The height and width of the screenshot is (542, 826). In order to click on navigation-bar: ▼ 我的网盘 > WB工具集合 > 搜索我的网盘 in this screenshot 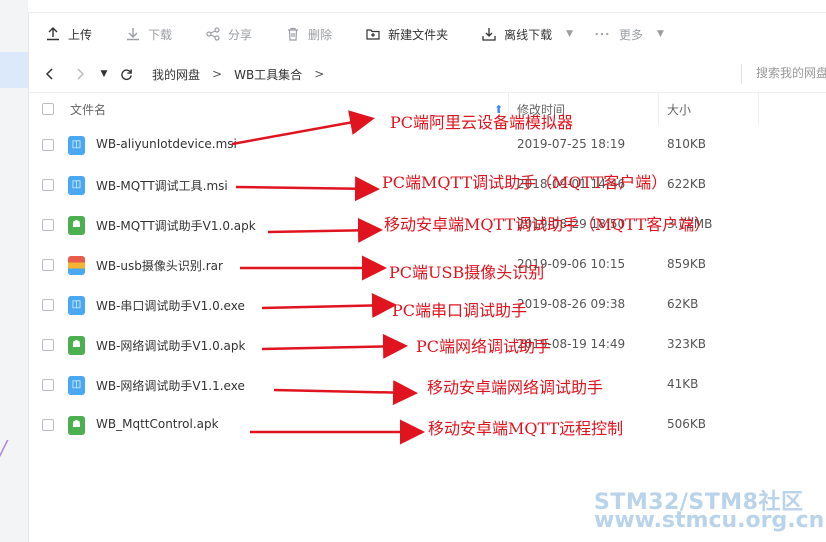, I will do `click(427, 74)`.